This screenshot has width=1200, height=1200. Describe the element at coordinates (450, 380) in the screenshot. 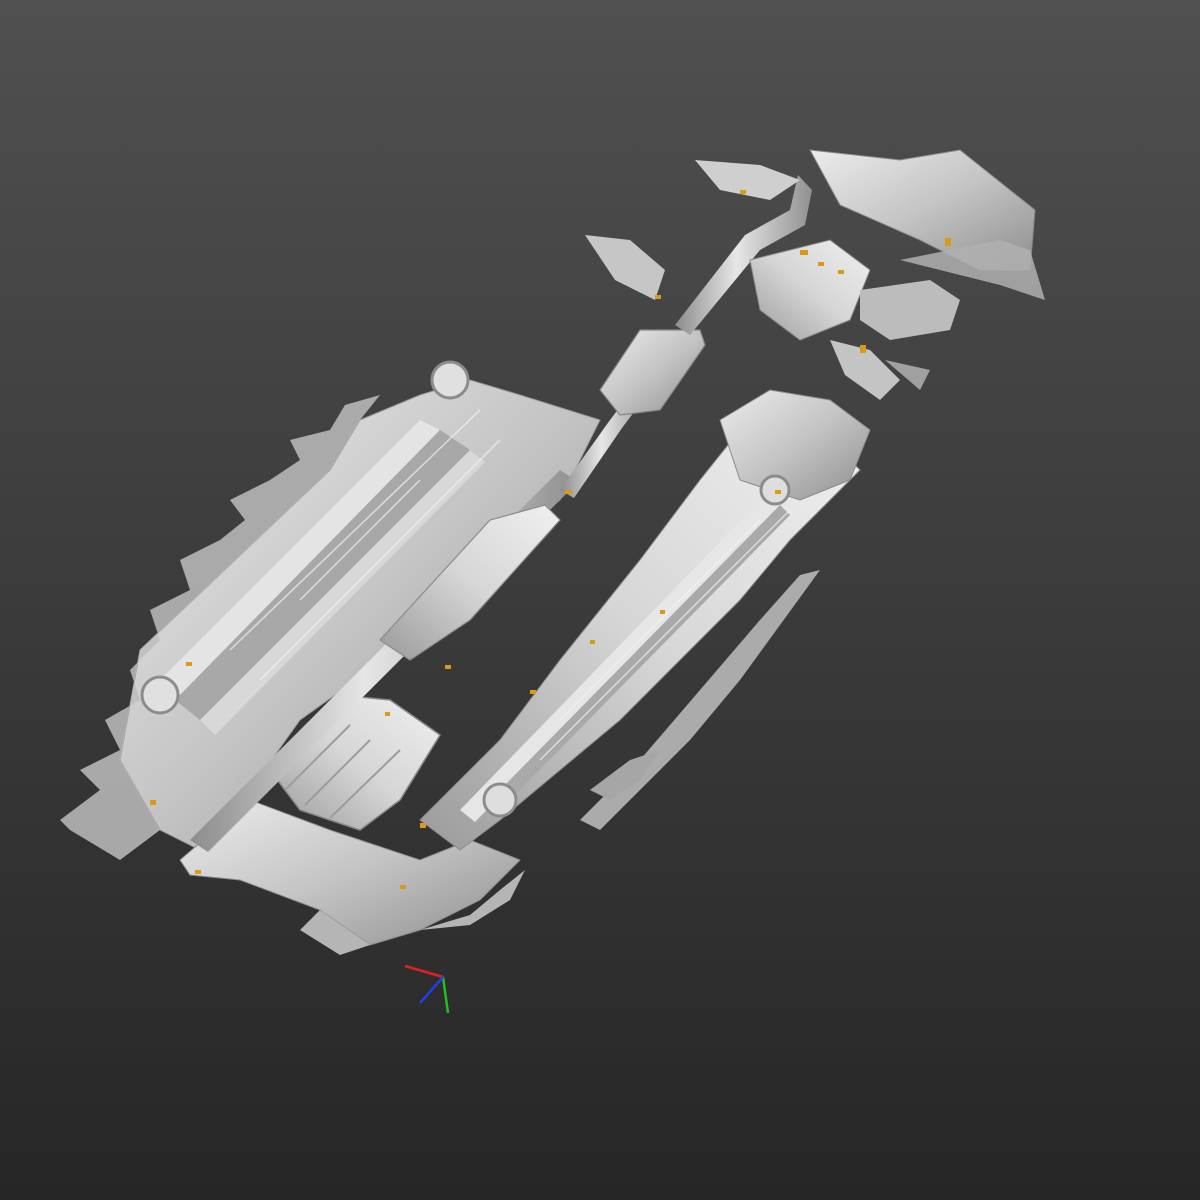

I see `left-front-mount` at that location.